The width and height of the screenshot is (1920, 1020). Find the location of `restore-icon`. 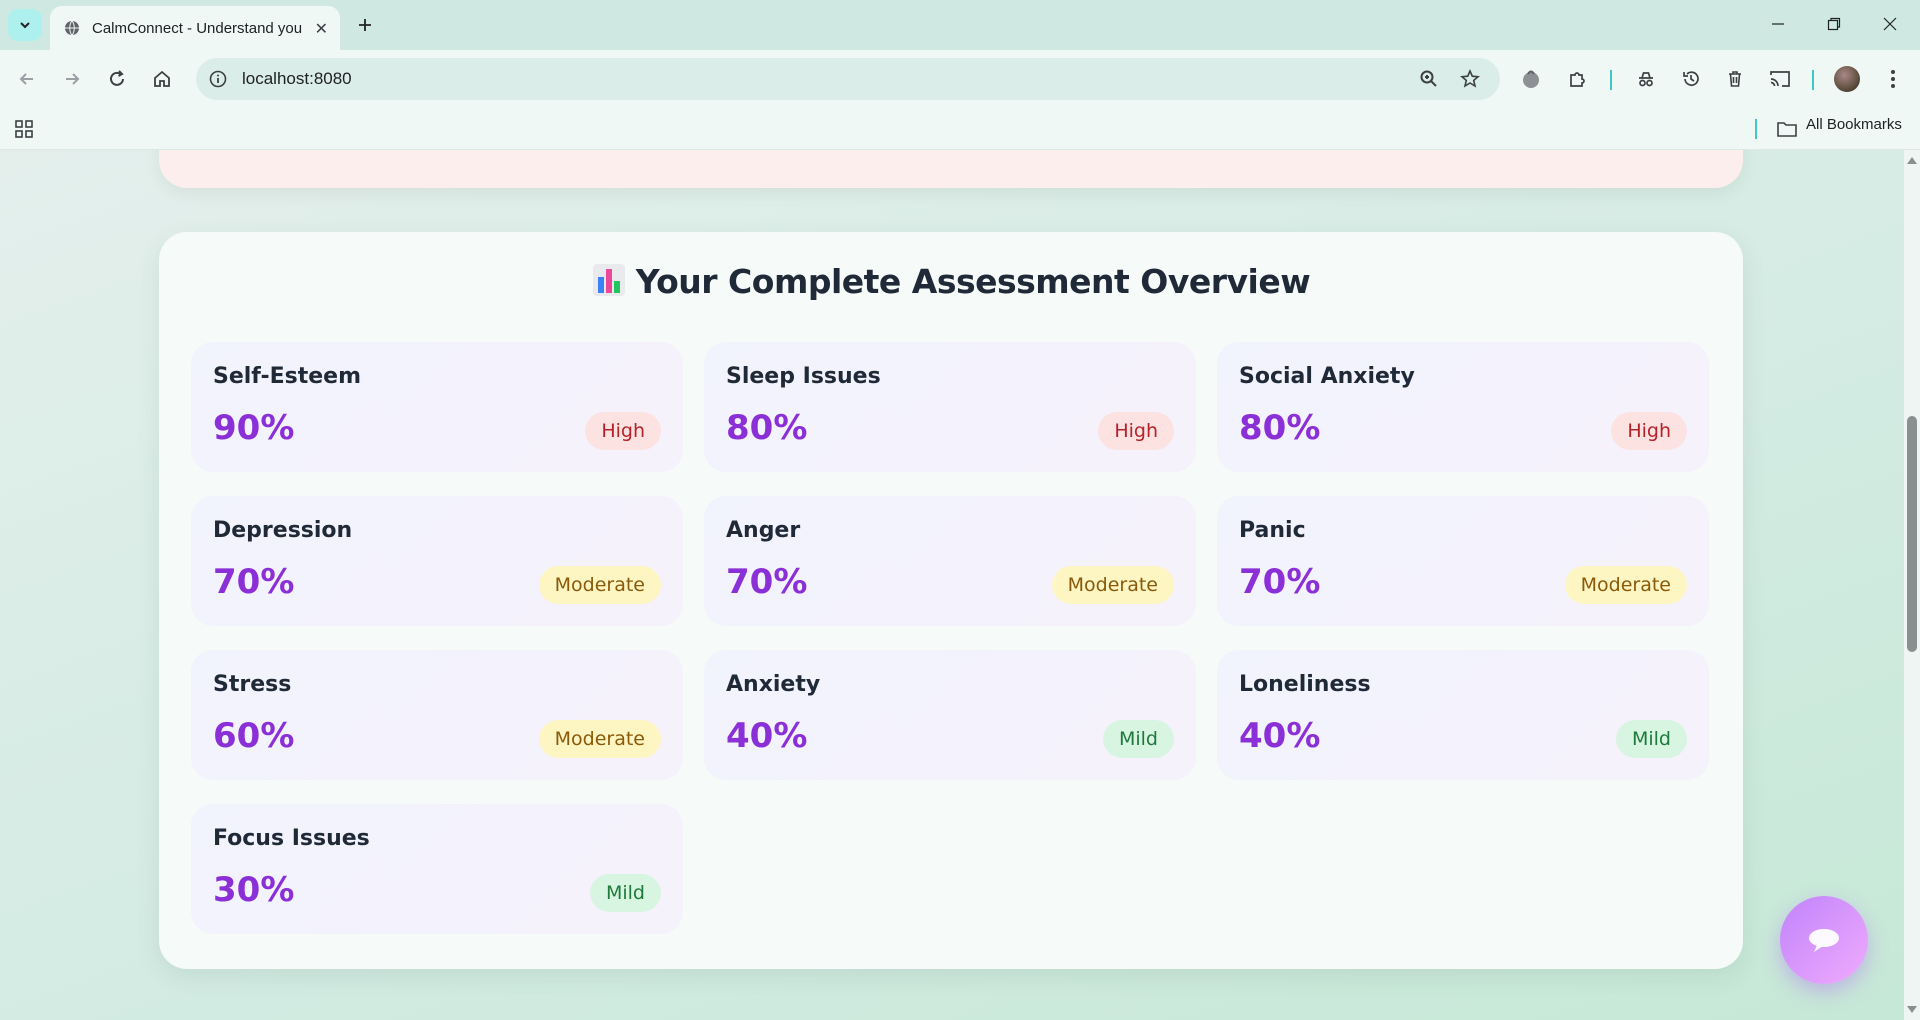

restore-icon is located at coordinates (1834, 24).